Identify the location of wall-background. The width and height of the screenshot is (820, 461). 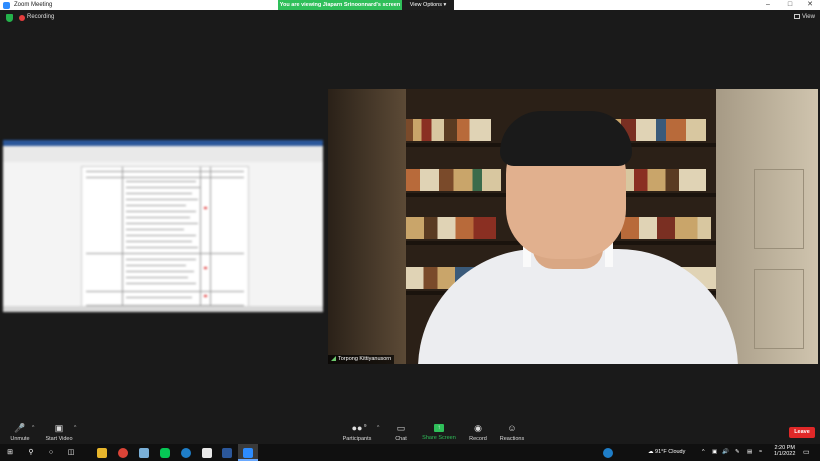
(367, 226).